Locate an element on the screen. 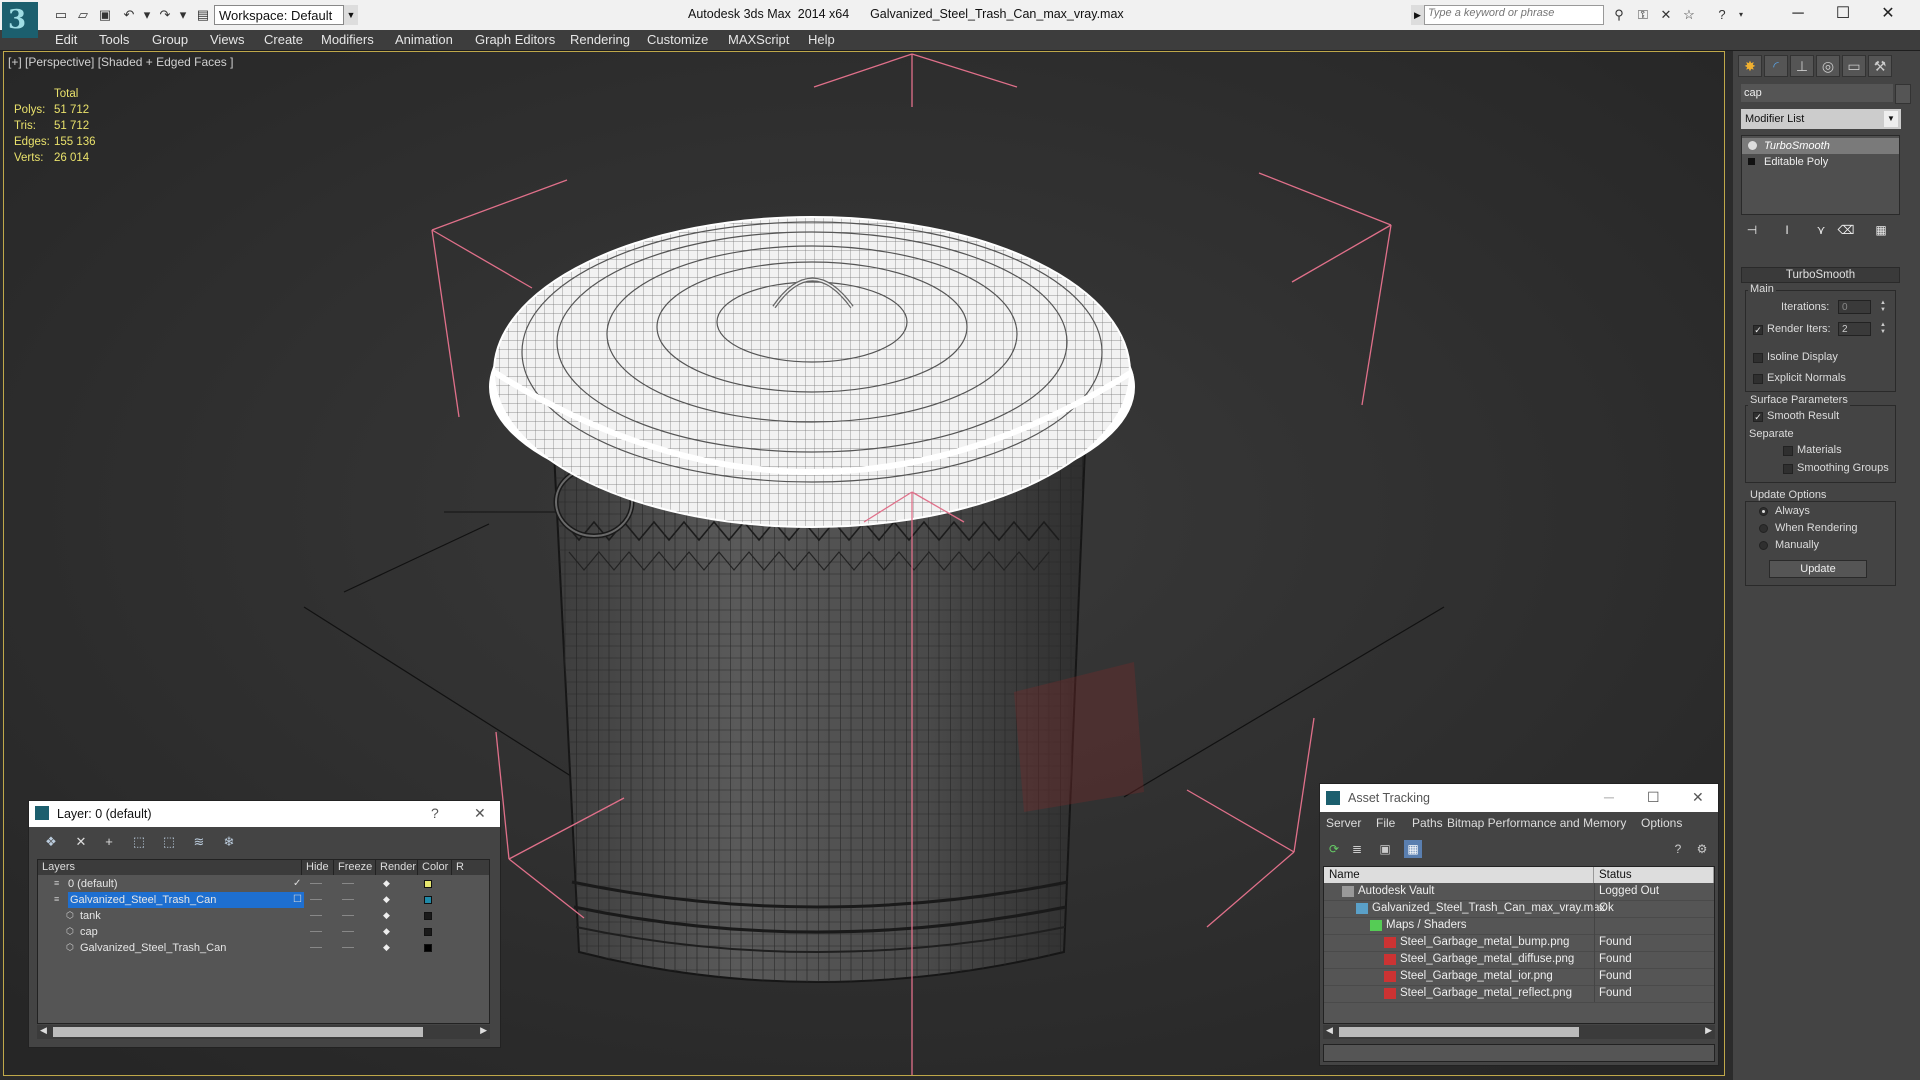  explicit-normals-checkbox is located at coordinates (1758, 379).